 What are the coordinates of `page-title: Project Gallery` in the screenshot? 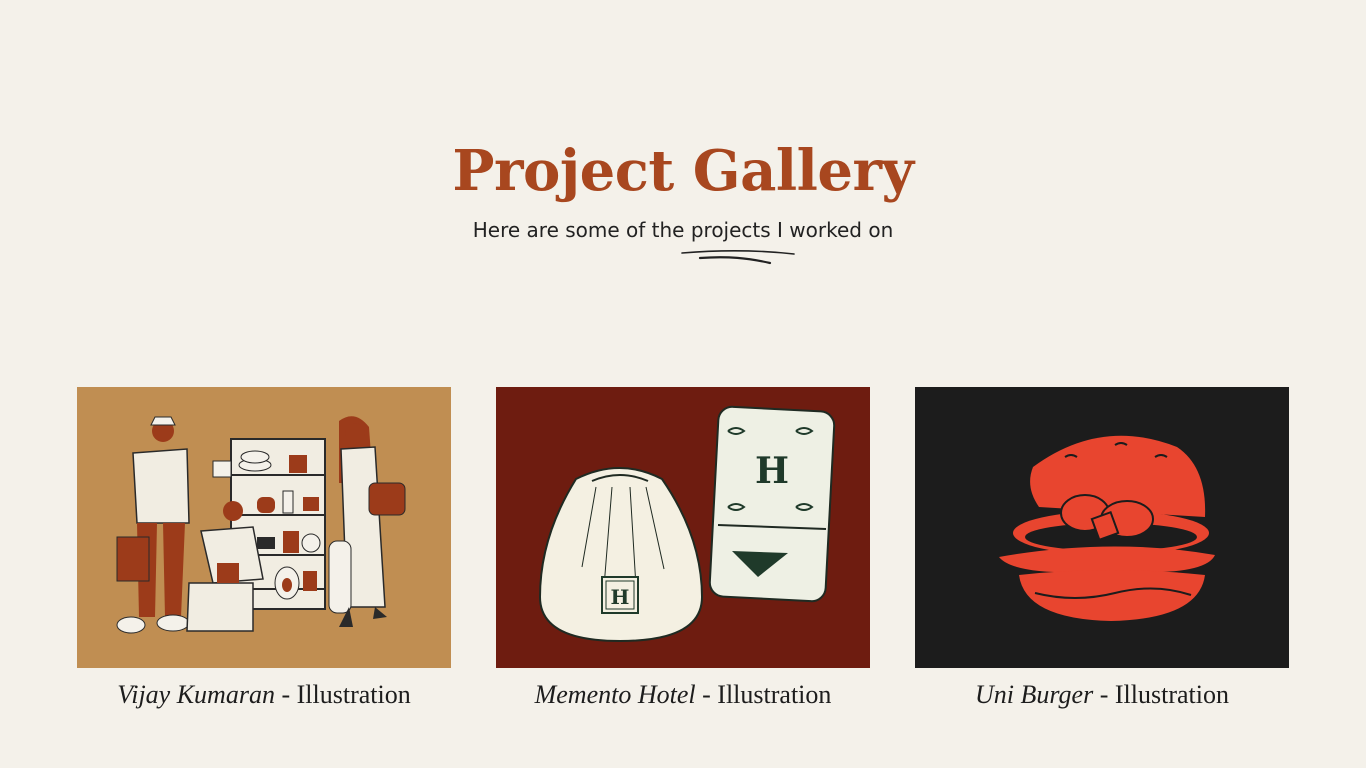 It's located at (683, 171).